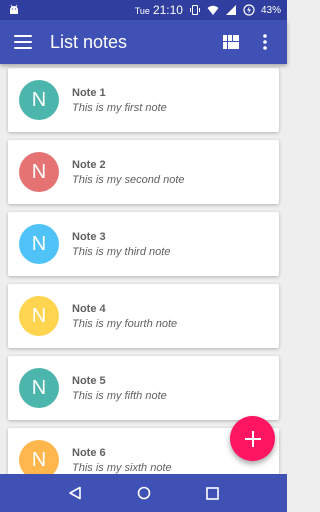 The width and height of the screenshot is (320, 512). Describe the element at coordinates (167, 10) in the screenshot. I see `status-clock: 21:10` at that location.